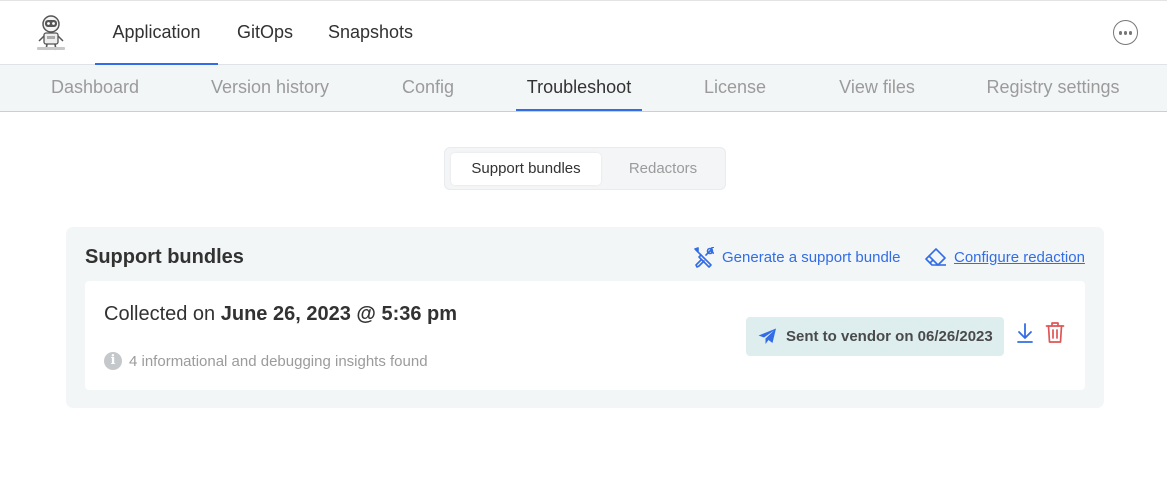  I want to click on sent-to-vendor-badge: Sent to vendor on 06/26/2023, so click(875, 336).